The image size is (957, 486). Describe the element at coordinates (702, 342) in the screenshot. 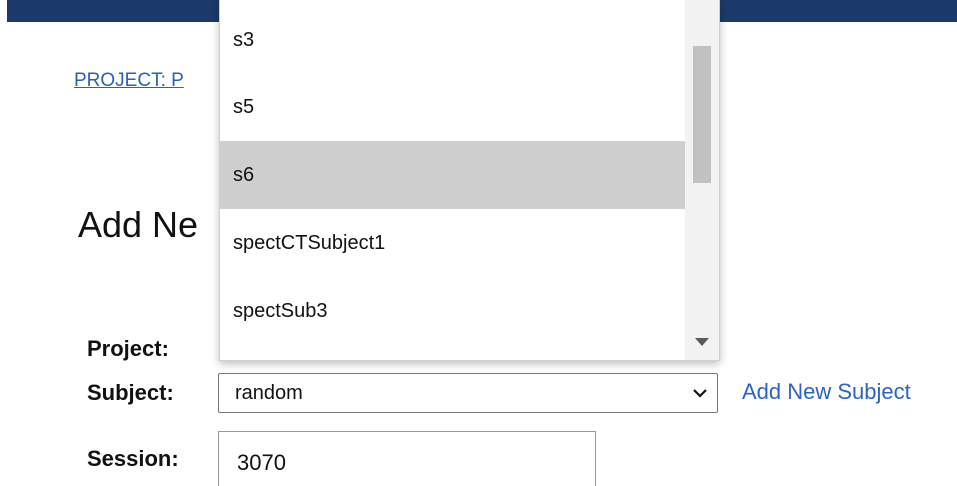

I see `scroll-down-arrow-icon` at that location.